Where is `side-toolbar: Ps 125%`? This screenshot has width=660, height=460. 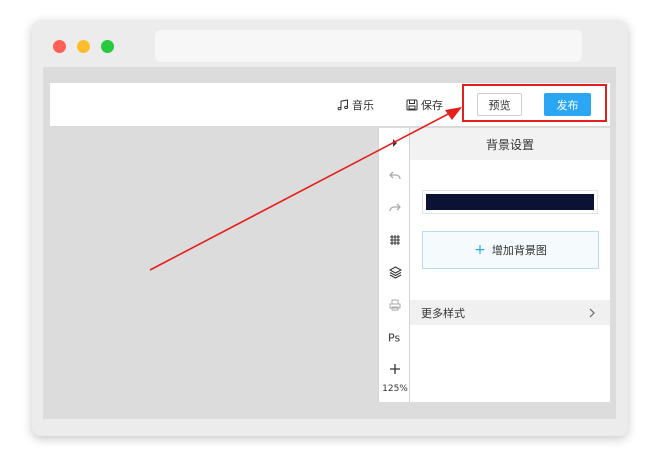 side-toolbar: Ps 125% is located at coordinates (394, 265).